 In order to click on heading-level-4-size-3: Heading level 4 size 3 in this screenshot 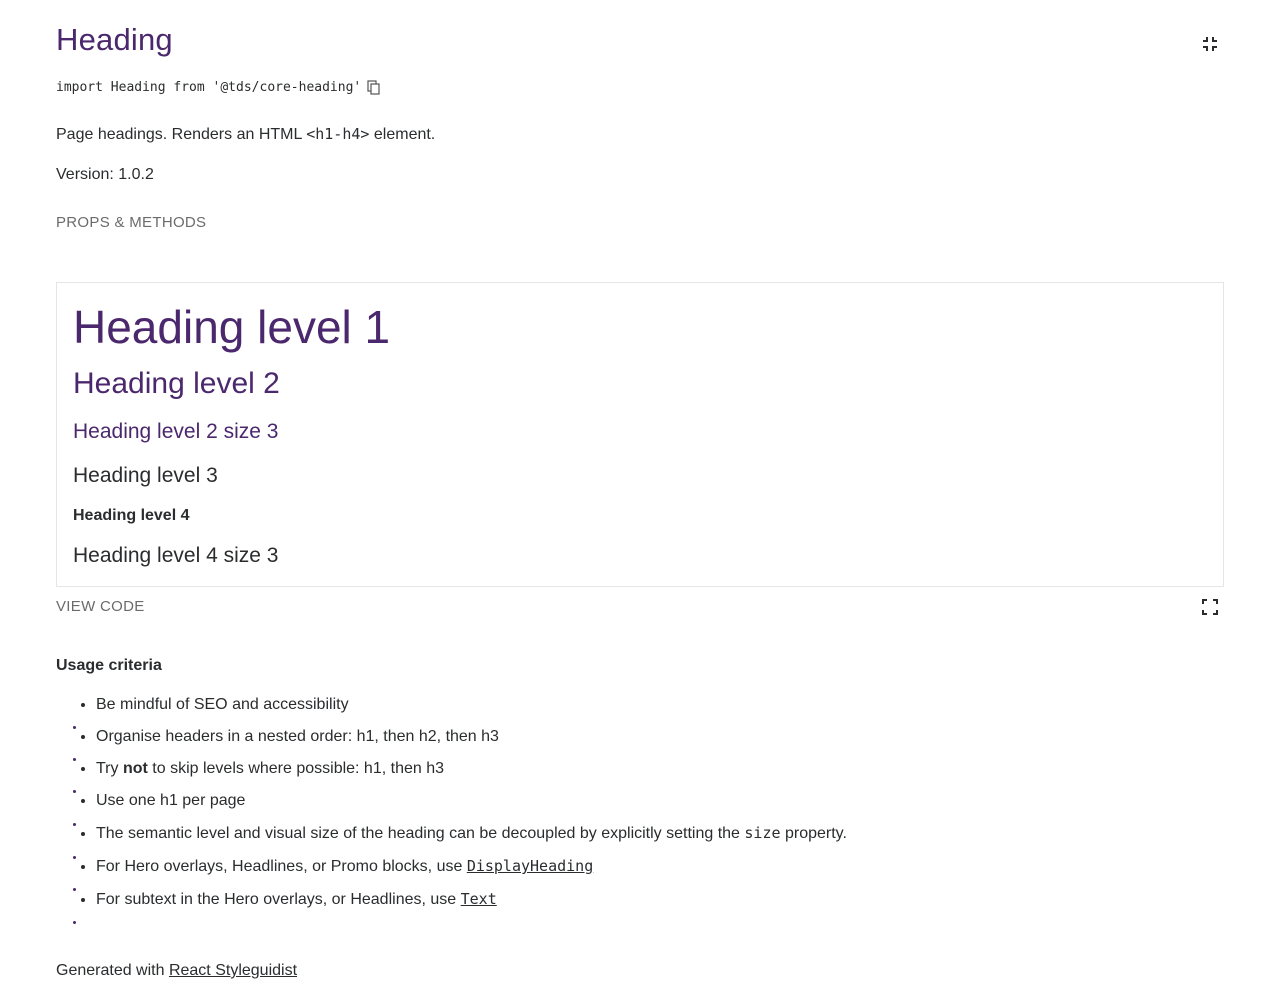, I will do `click(176, 555)`.